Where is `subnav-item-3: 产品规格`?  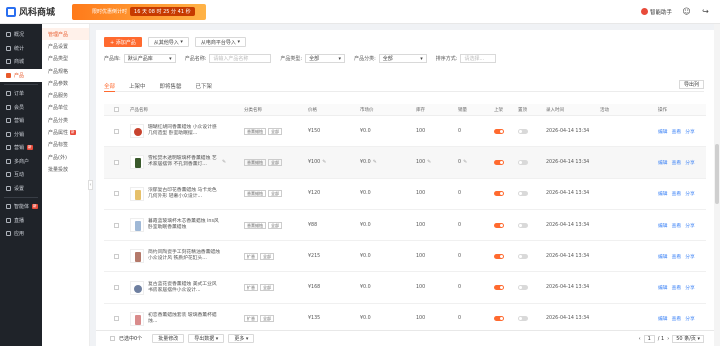 subnav-item-3: 产品规格 is located at coordinates (65, 71).